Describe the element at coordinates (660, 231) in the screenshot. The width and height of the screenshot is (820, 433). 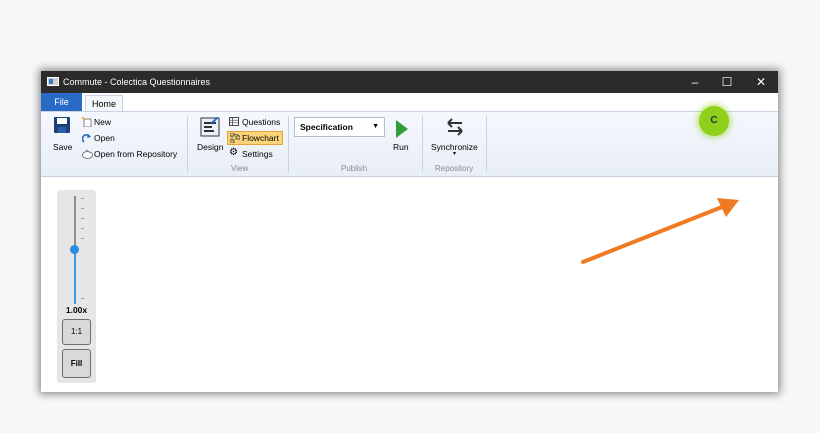
I see `annotation-arrow` at that location.